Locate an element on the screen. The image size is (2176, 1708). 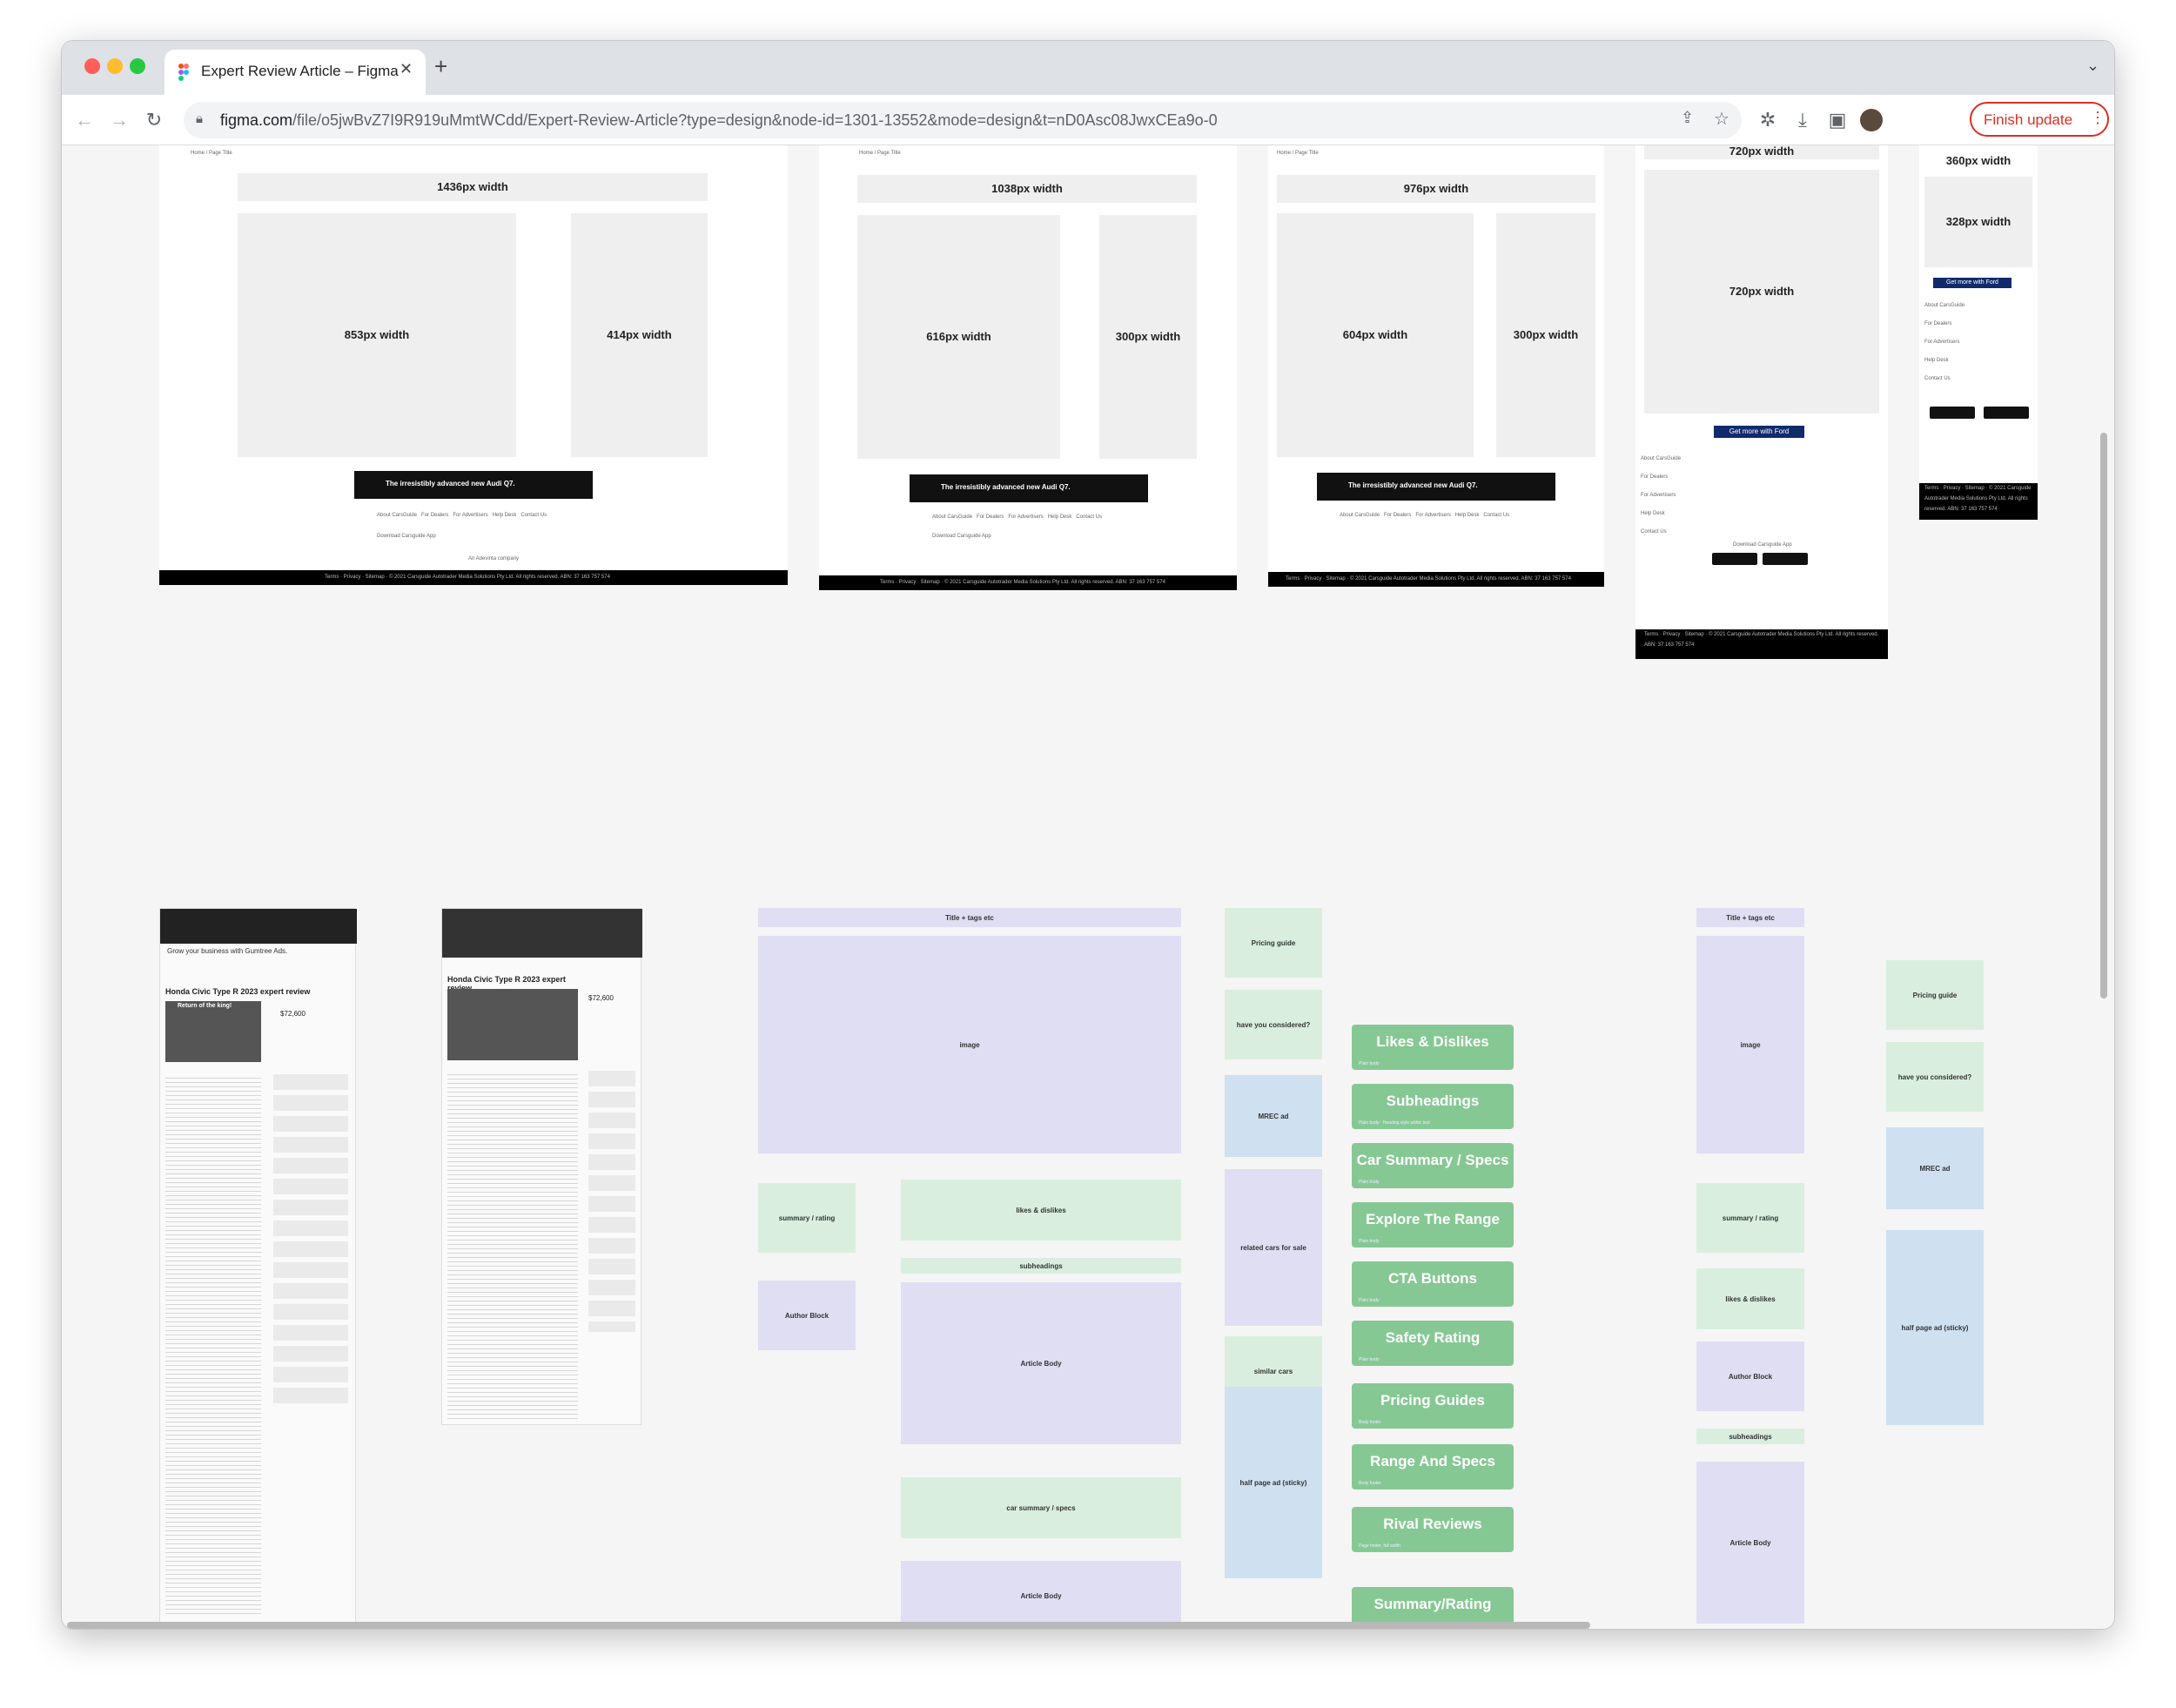
close-tab-icon: ✕ is located at coordinates (406, 69).